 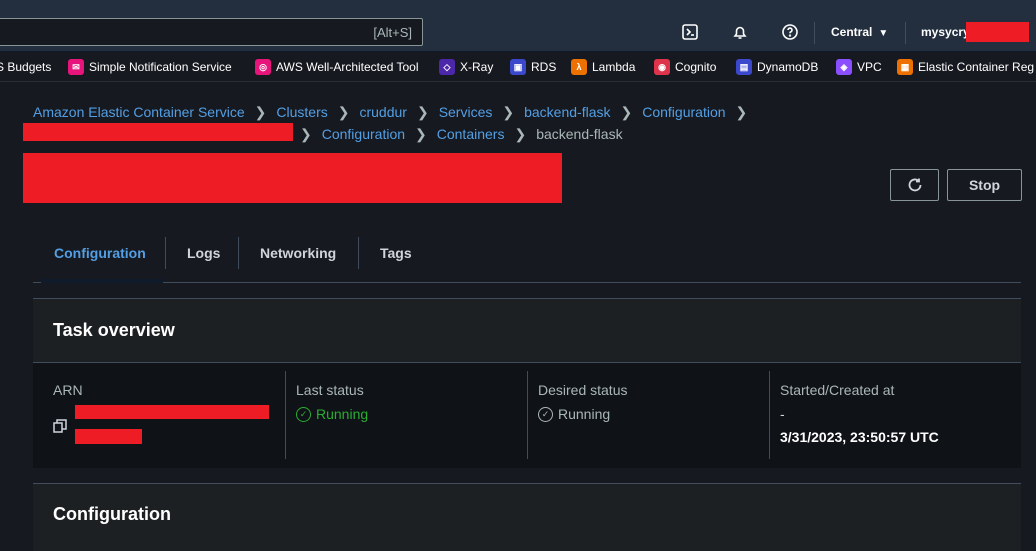 I want to click on favorite-label: DynamoDB, so click(x=788, y=67).